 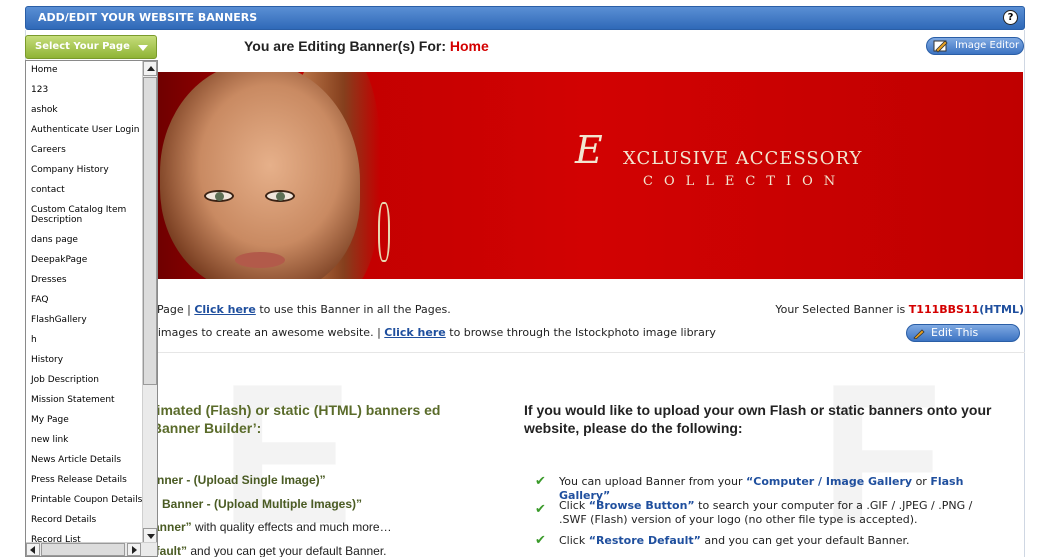 What do you see at coordinates (84, 131) in the screenshot?
I see `page-item-authenticate-user-login: Authenticate User Login` at bounding box center [84, 131].